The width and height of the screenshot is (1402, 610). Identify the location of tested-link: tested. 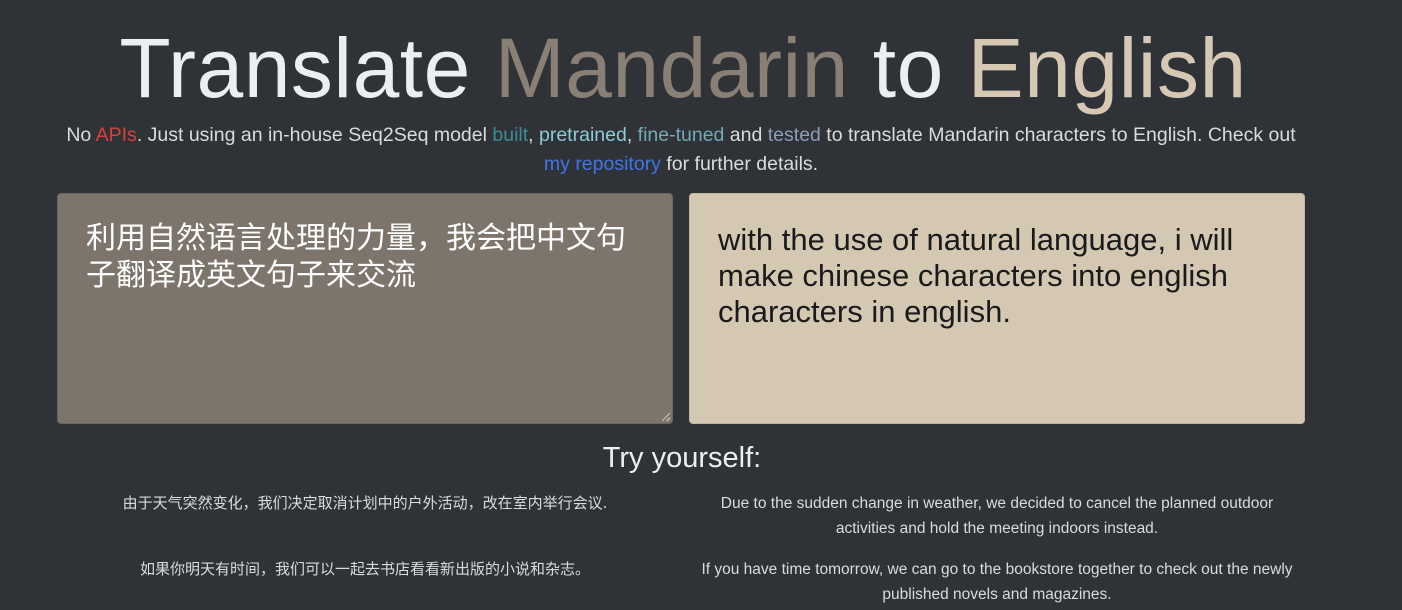
(794, 135).